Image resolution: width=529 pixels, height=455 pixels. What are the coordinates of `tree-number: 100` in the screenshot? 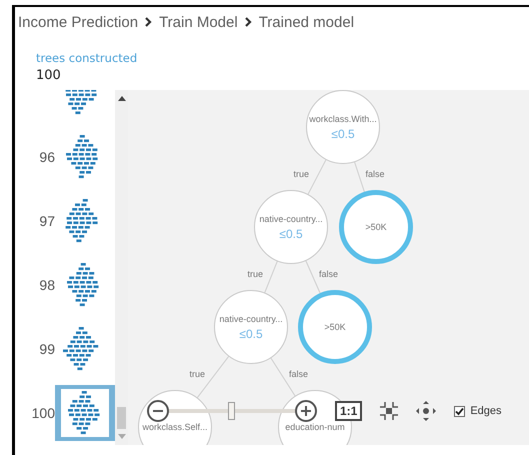 It's located at (42, 413).